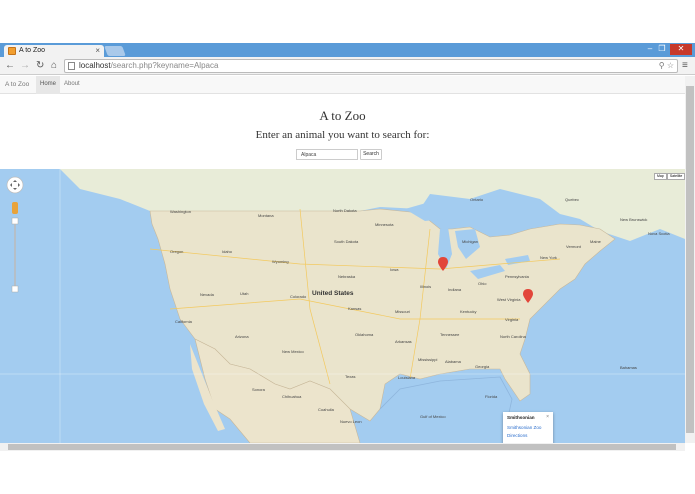  I want to click on map-label: New Mexico, so click(293, 351).